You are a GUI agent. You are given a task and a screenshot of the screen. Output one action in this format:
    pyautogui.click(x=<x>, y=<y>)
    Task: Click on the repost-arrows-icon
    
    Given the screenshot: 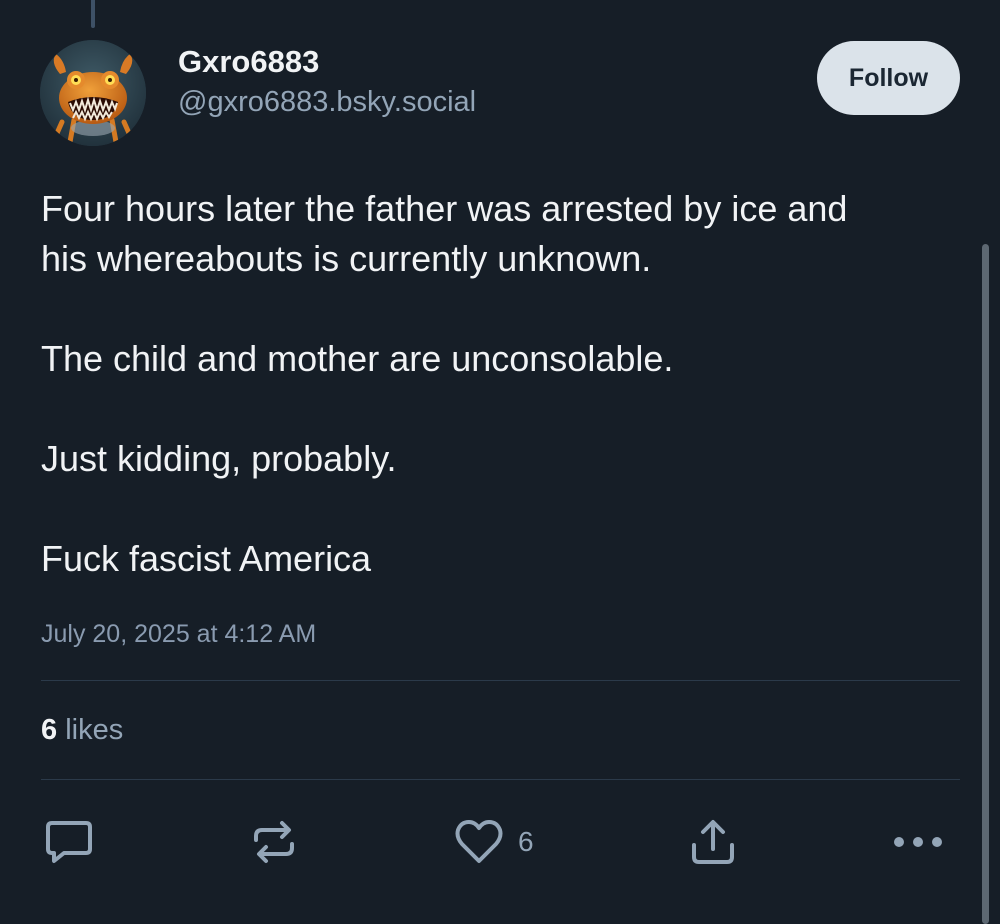 What is the action you would take?
    pyautogui.click(x=274, y=842)
    